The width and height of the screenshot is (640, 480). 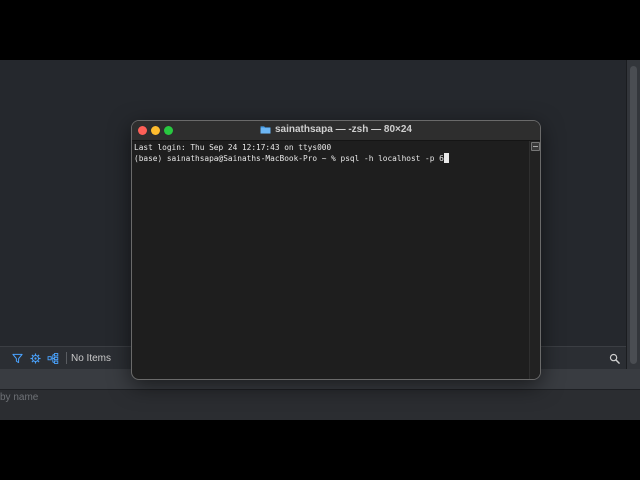 I want to click on editor-scrollbar, so click(x=633, y=215).